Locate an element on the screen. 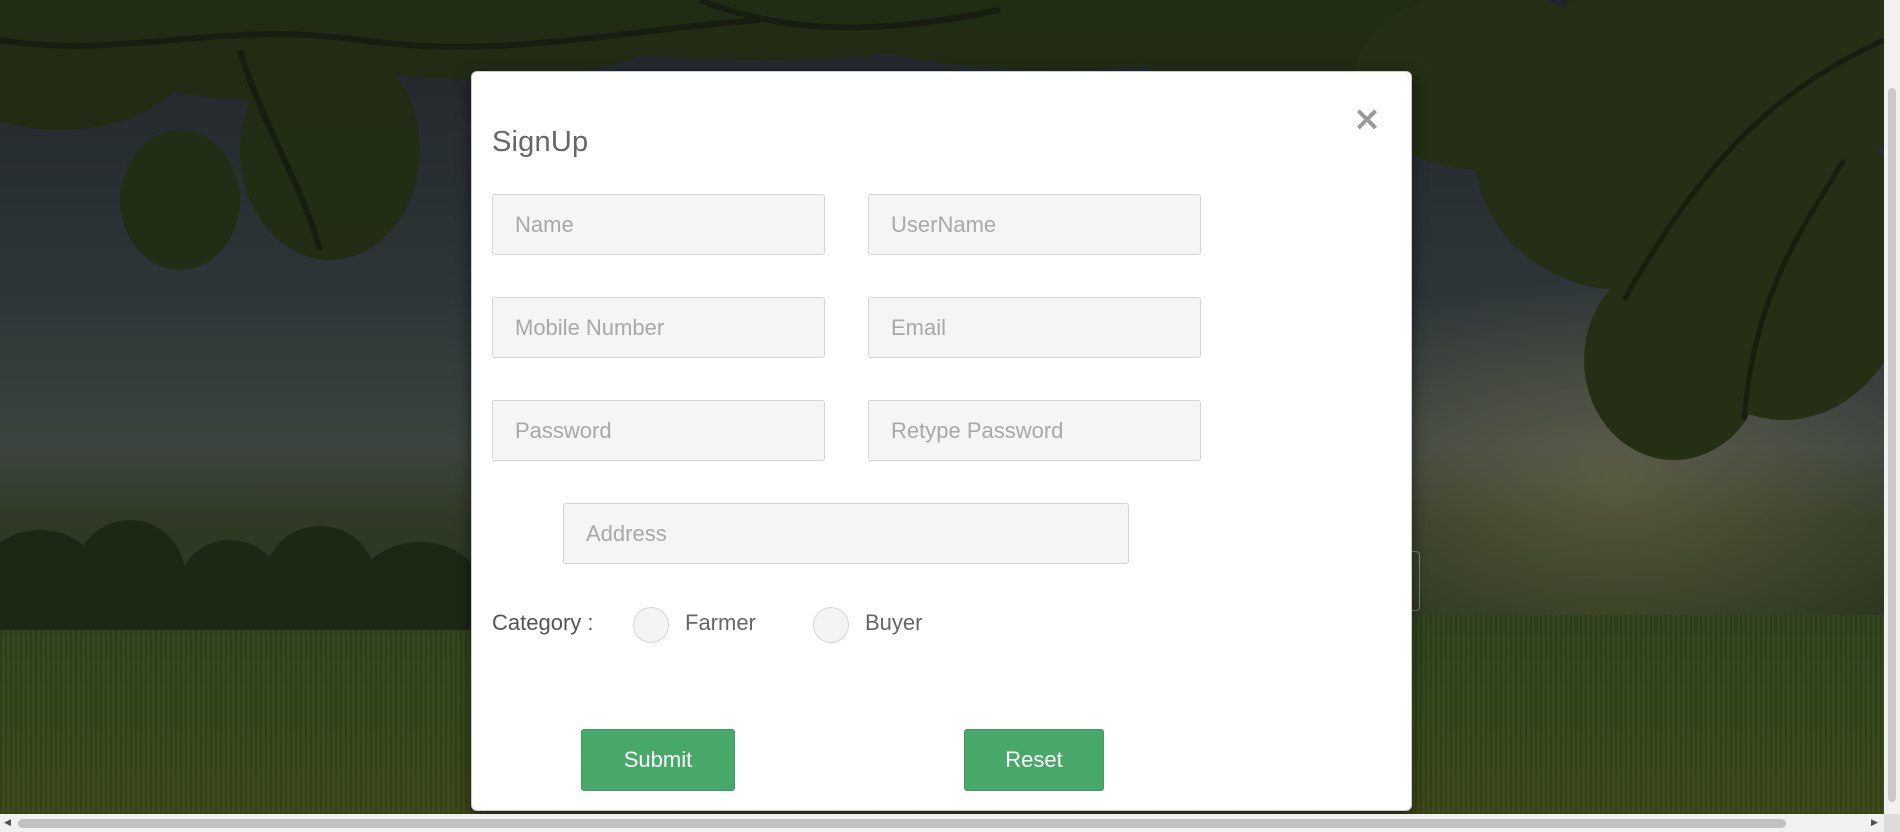 Image resolution: width=1900 pixels, height=832 pixels. vertical-scrollbar is located at coordinates (1892, 407).